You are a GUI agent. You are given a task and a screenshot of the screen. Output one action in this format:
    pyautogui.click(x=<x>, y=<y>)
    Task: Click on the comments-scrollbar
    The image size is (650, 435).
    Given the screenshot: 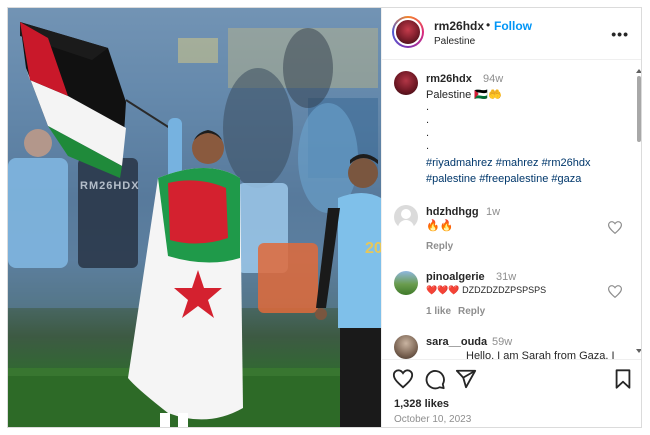 What is the action you would take?
    pyautogui.click(x=639, y=213)
    